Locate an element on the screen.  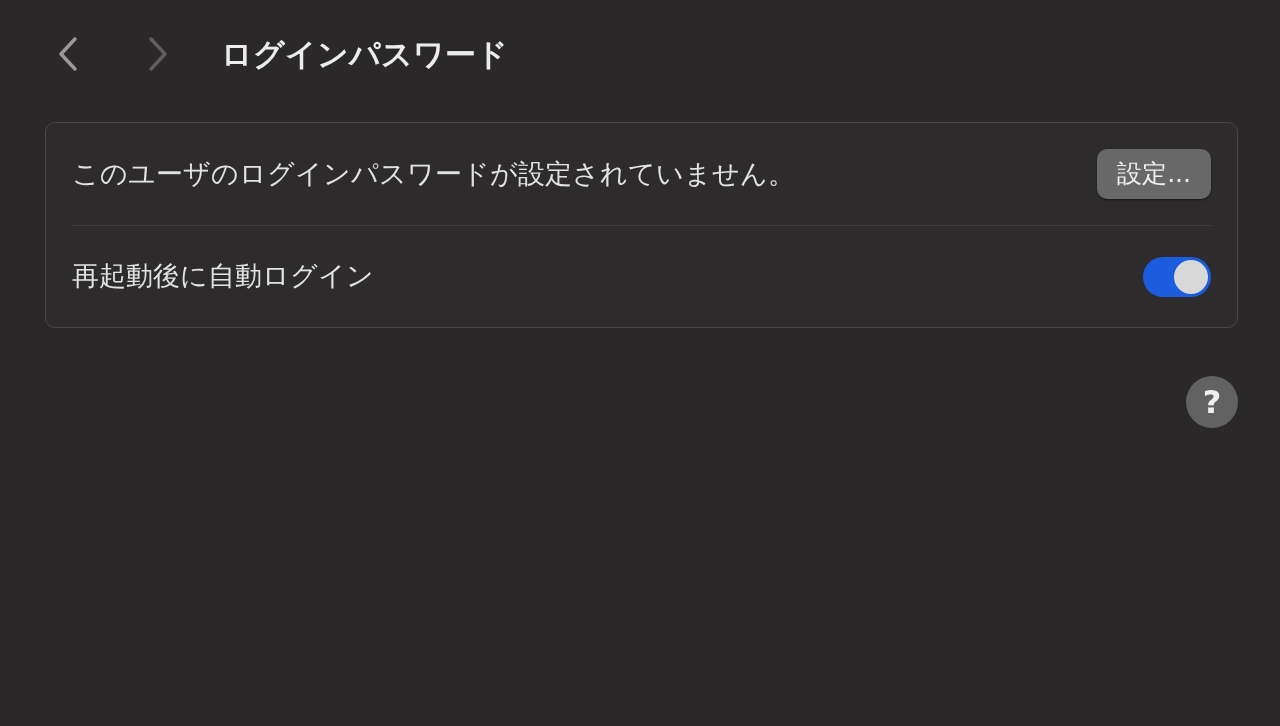
setting-label: 再起動後に自動ログイン is located at coordinates (223, 276).